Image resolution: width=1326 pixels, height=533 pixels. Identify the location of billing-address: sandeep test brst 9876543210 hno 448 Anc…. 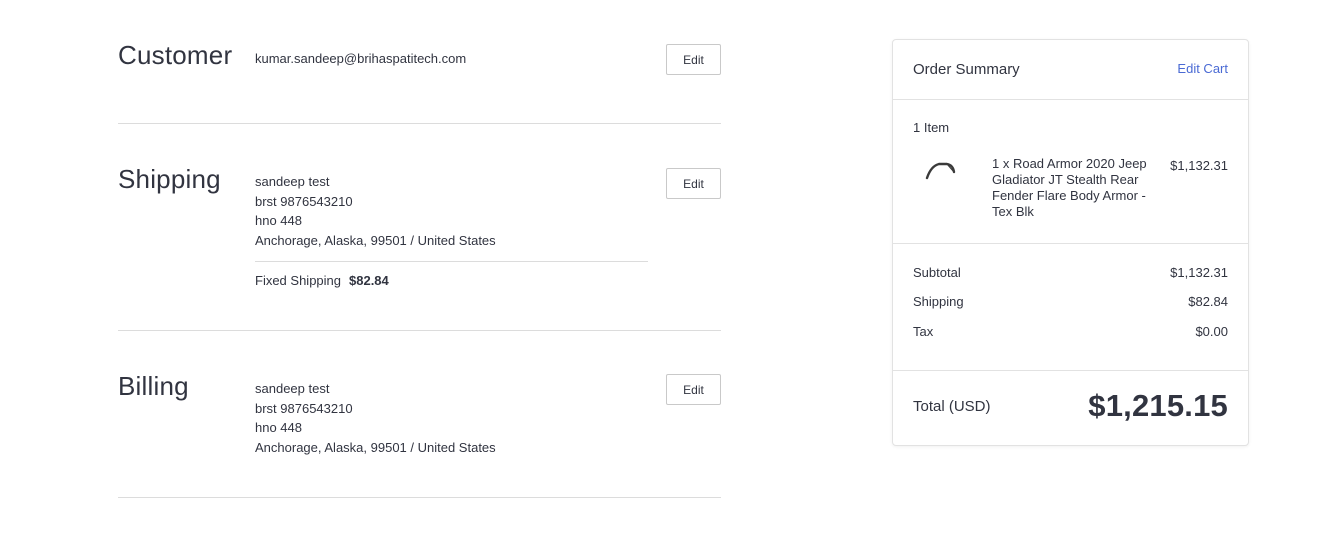
(375, 418).